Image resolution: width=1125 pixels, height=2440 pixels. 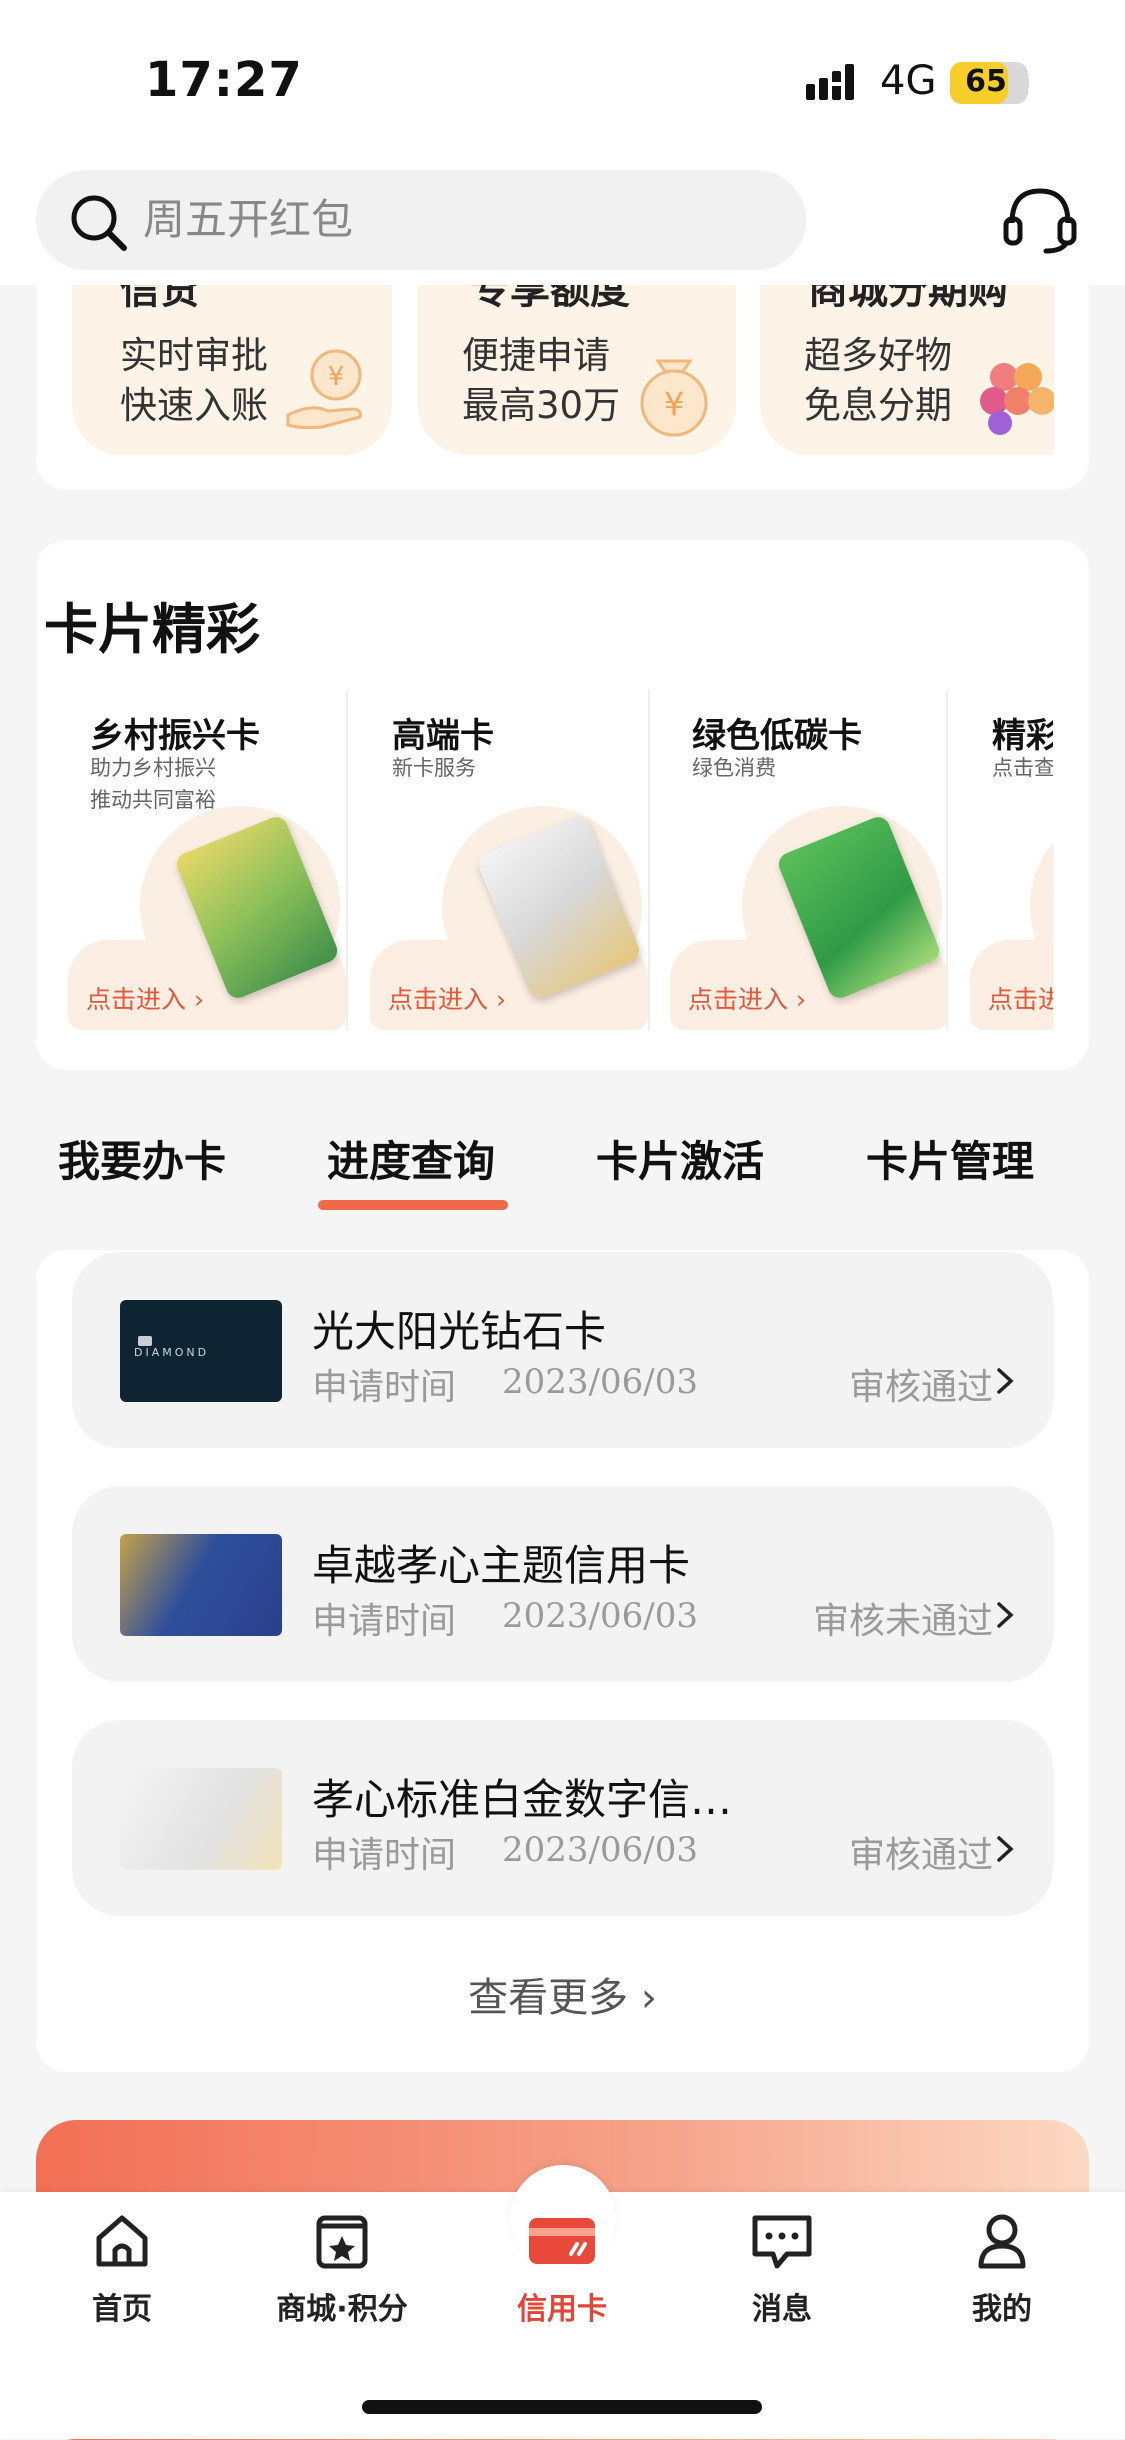 What do you see at coordinates (459, 1331) in the screenshot?
I see `application-title: 光大阳光钻石卡` at bounding box center [459, 1331].